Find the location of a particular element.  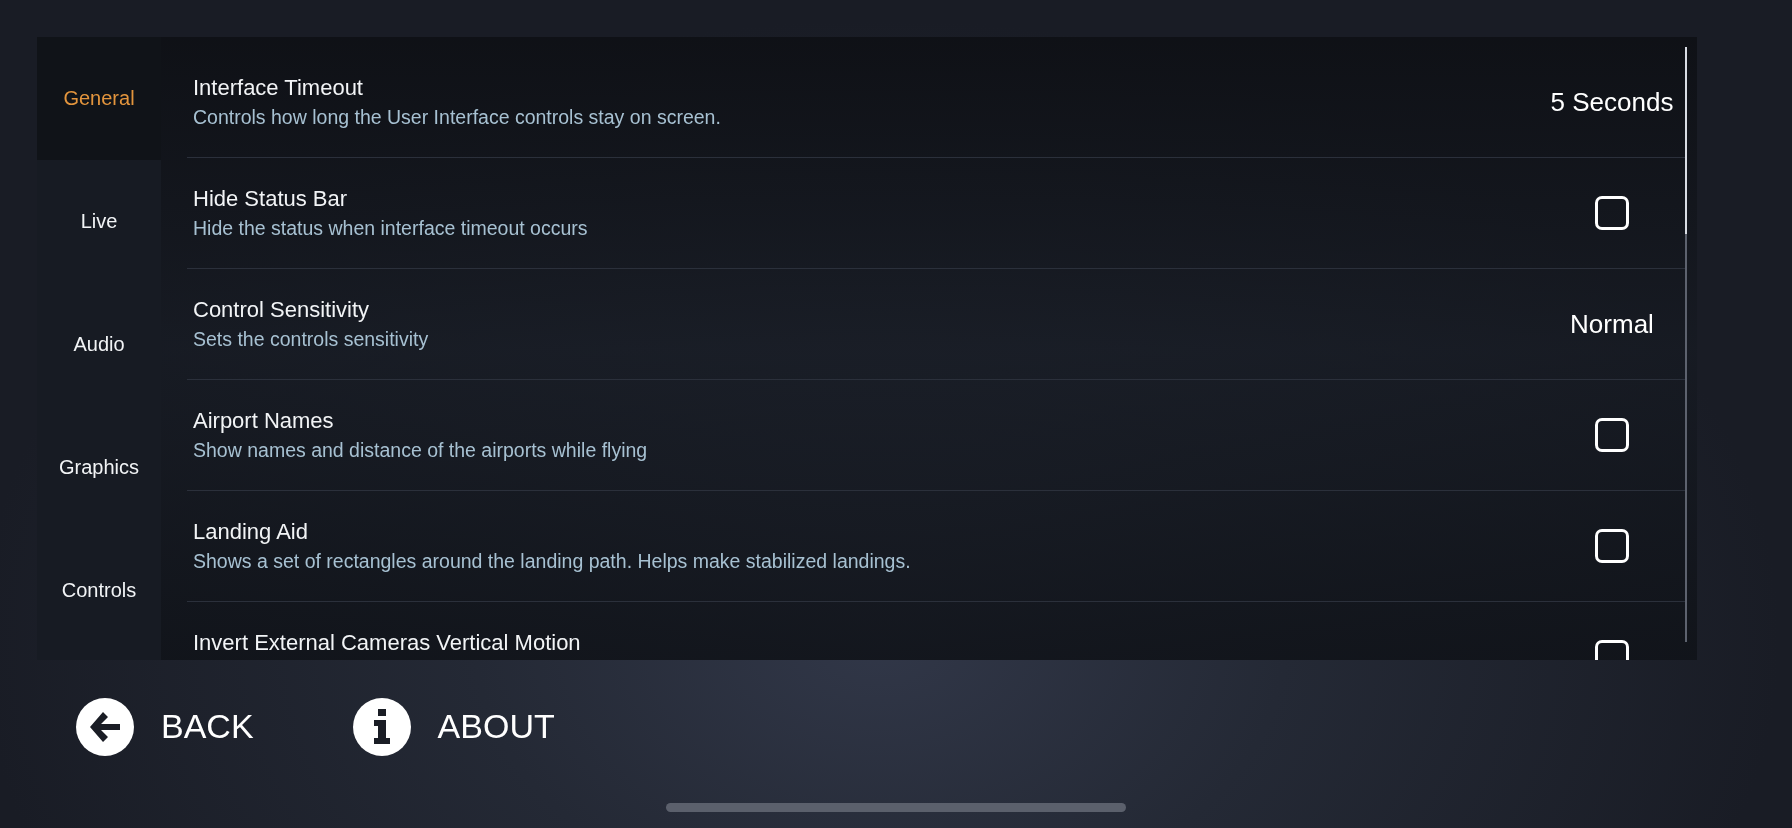

setting-title: Landing Aid is located at coordinates (251, 532).